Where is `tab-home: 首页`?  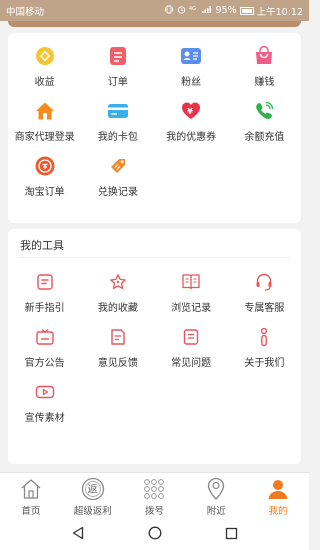 tab-home: 首页 is located at coordinates (31, 495).